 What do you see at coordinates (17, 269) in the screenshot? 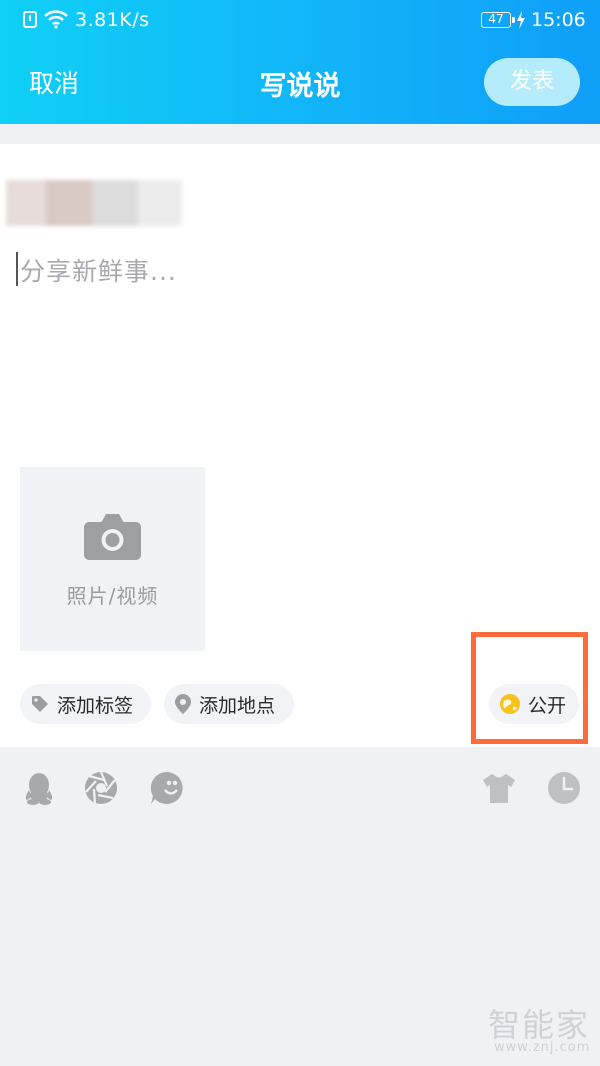
I see `text-cursor` at bounding box center [17, 269].